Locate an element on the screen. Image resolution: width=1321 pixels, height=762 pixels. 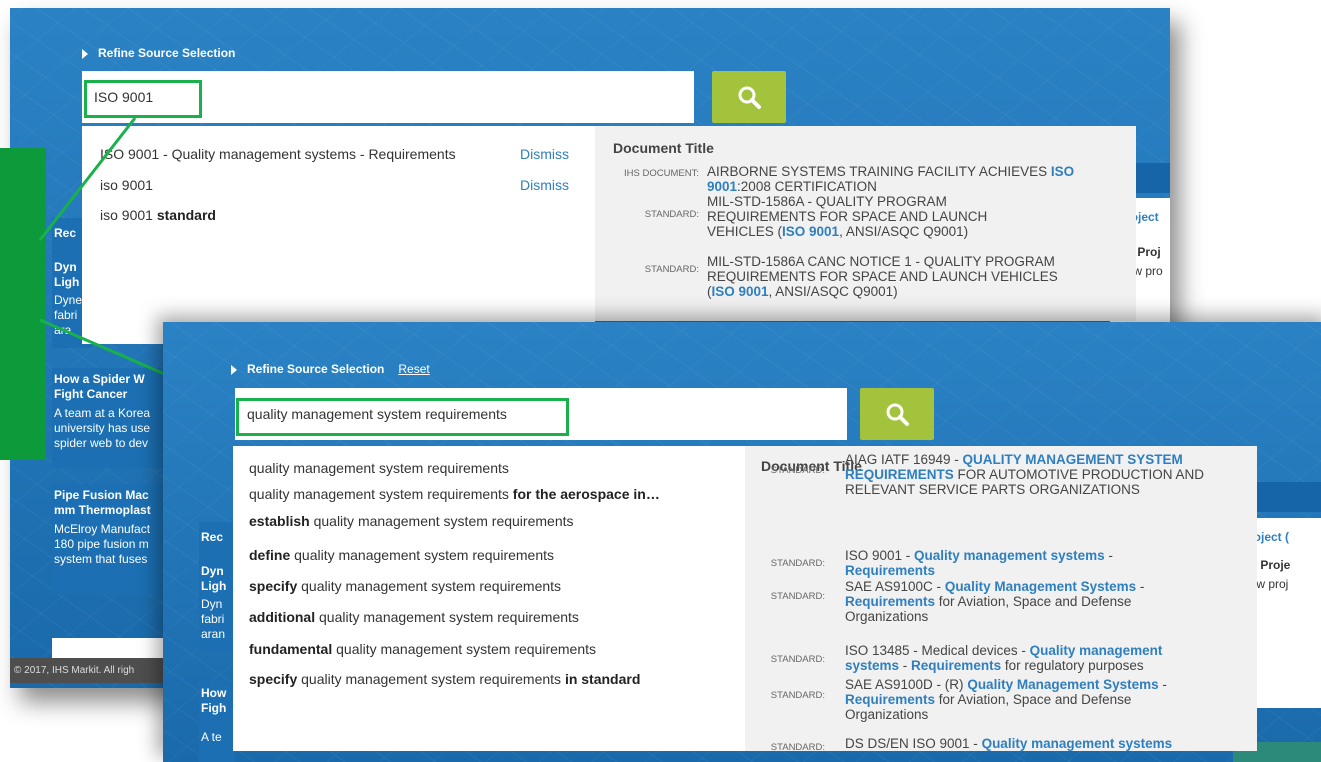
suggestion-item: quality management system requirements is located at coordinates (379, 468).